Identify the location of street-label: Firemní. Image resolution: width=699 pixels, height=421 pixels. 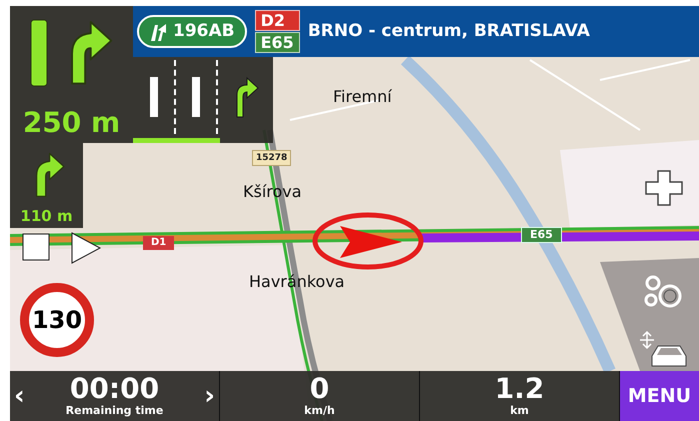
(362, 97).